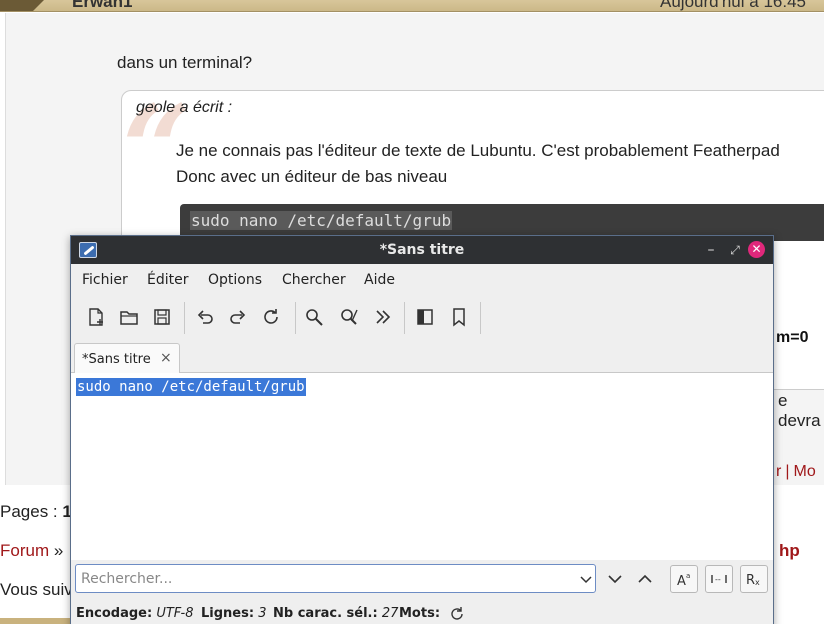 The width and height of the screenshot is (824, 624). I want to click on toolbar, so click(422, 318).